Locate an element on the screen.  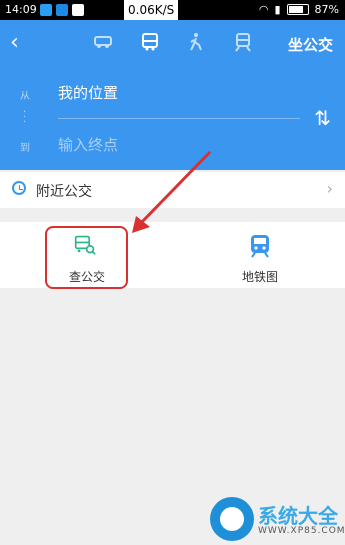
watermark-url: WWW.XP85.COM is located at coordinates (301, 531).